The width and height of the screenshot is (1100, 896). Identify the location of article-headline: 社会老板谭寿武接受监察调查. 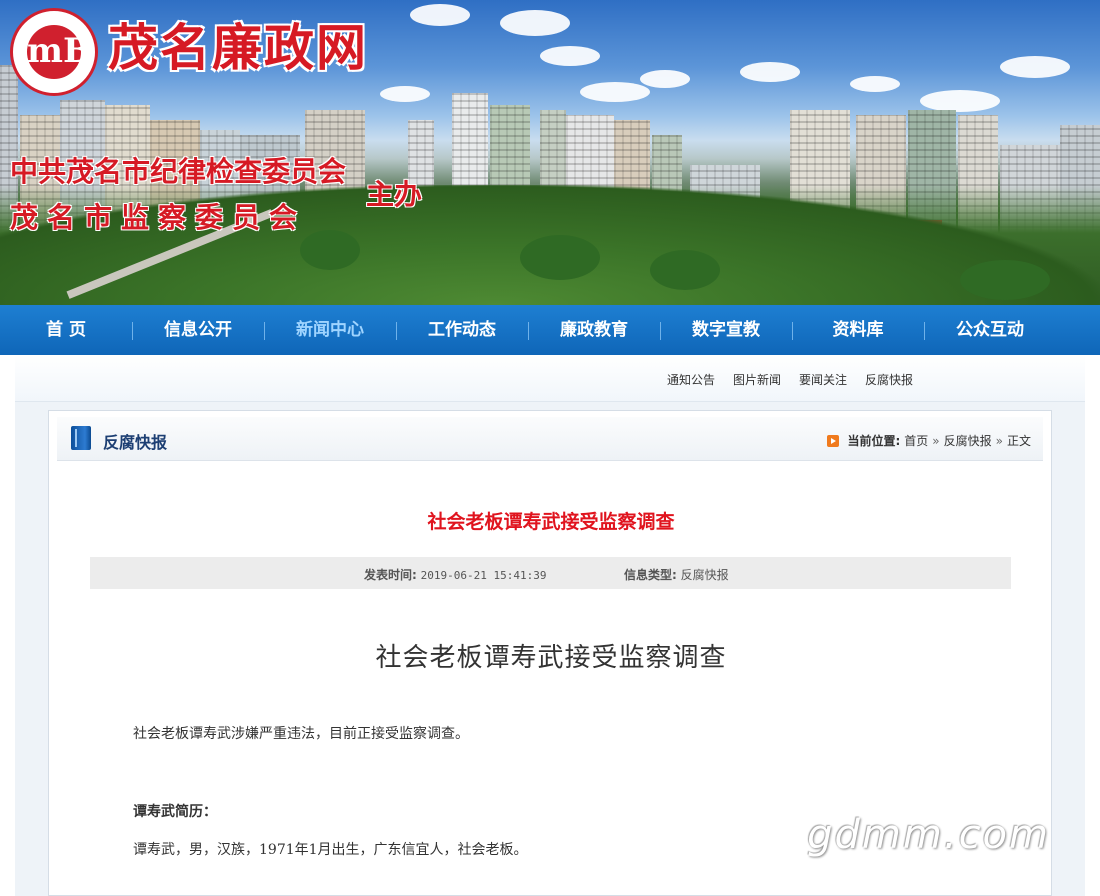
(551, 658).